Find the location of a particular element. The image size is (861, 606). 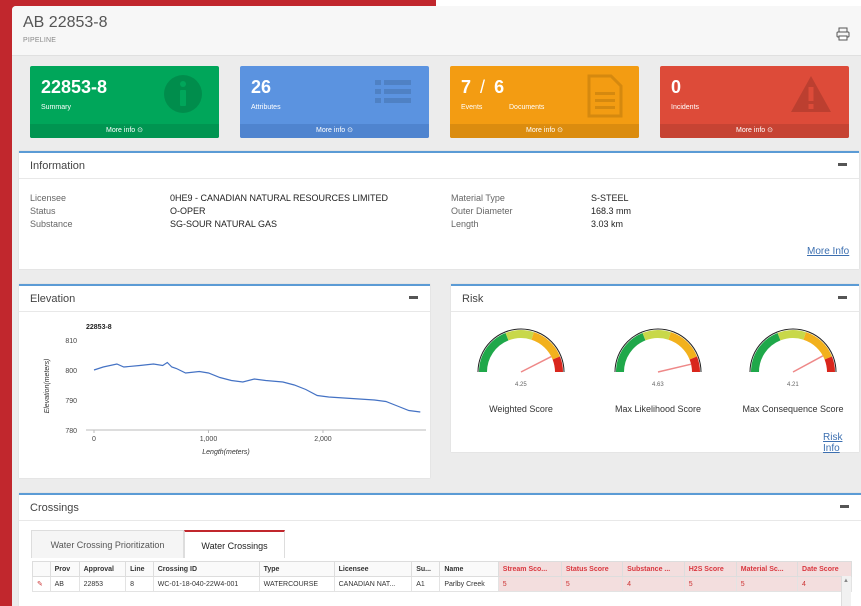

scroll-up-icon: ▲ is located at coordinates (846, 581).